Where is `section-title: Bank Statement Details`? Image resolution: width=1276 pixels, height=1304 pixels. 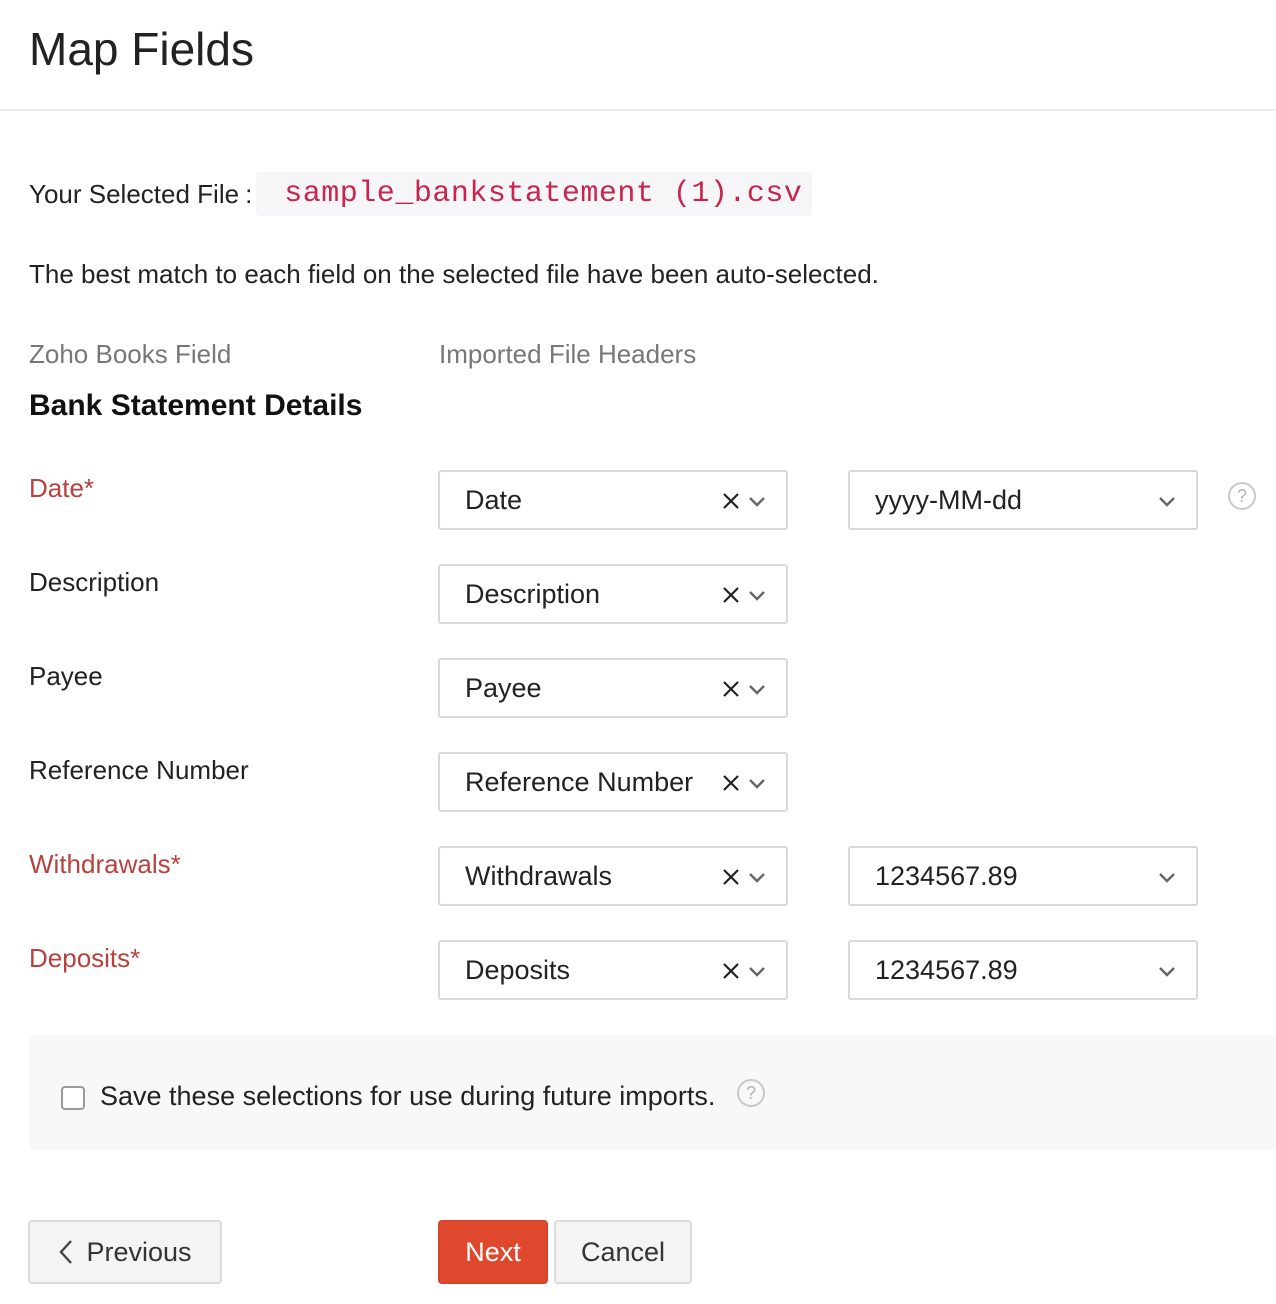 section-title: Bank Statement Details is located at coordinates (196, 405).